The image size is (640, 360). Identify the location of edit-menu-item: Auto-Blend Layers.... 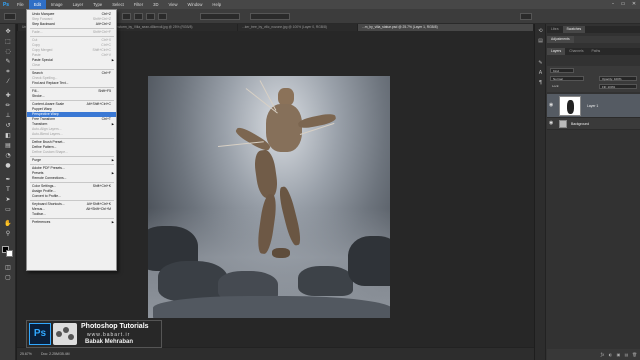
(71, 134).